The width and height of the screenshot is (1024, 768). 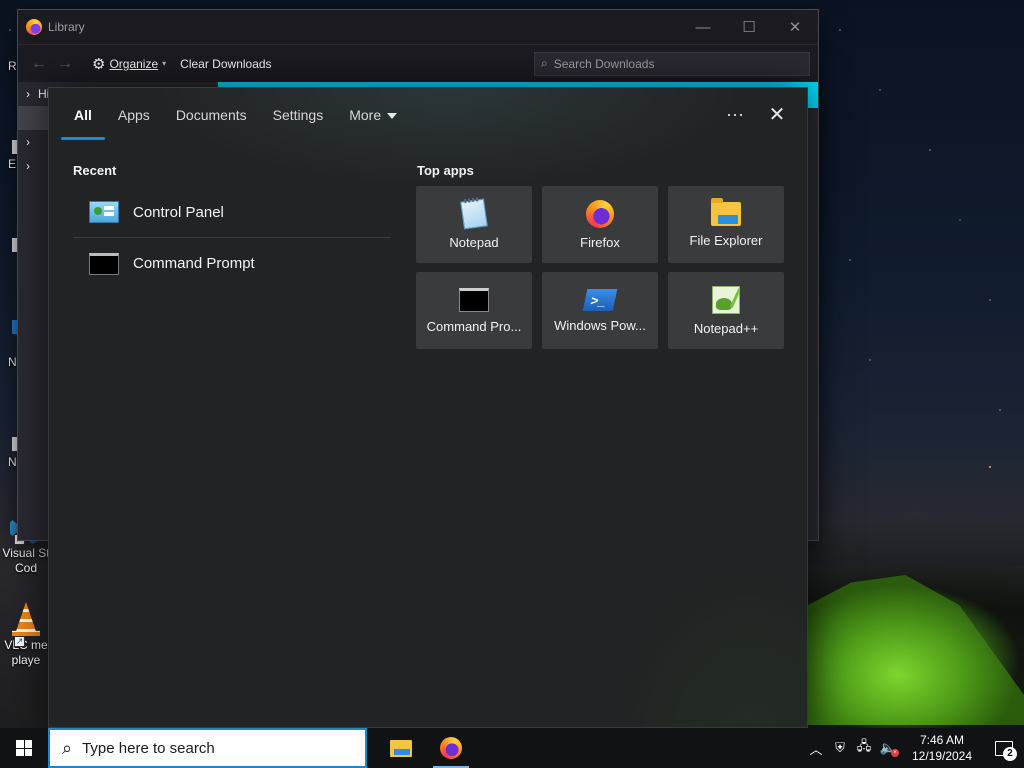 What do you see at coordinates (12, 164) in the screenshot?
I see `desktop-edge-letter: E` at bounding box center [12, 164].